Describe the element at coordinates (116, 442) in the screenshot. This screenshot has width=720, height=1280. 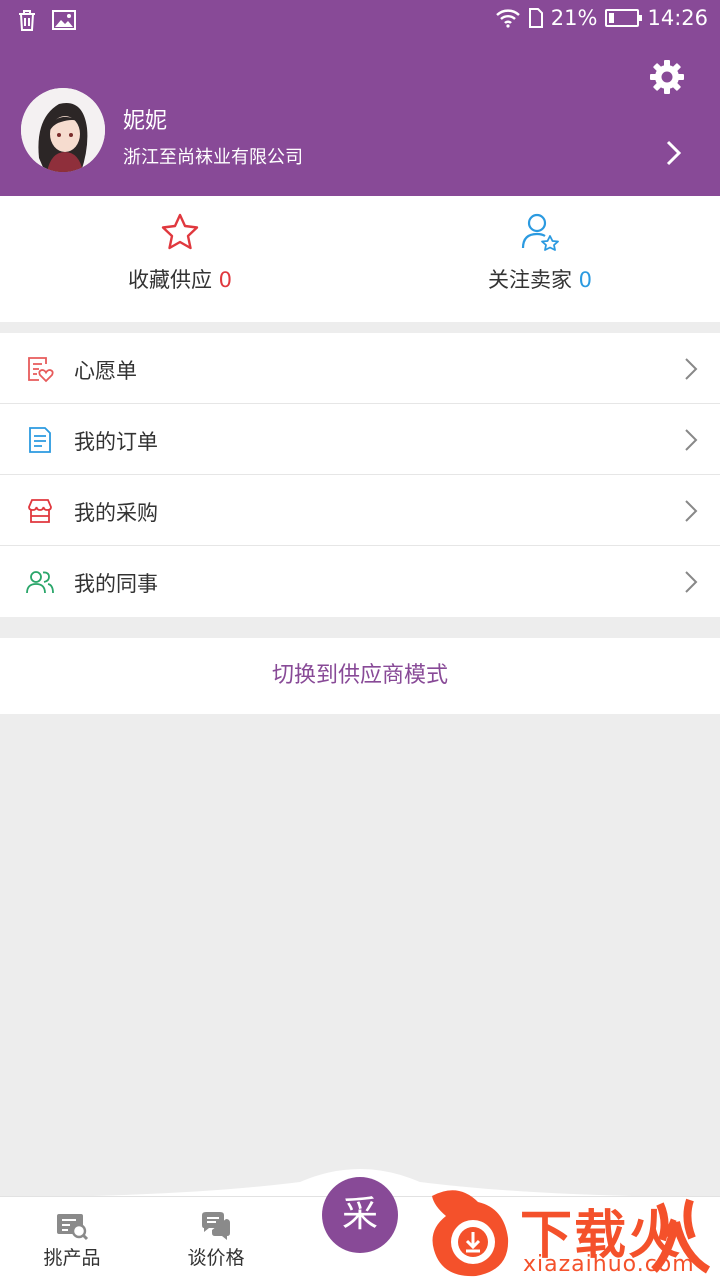
I see `menu-label-orders: 我的订单` at that location.